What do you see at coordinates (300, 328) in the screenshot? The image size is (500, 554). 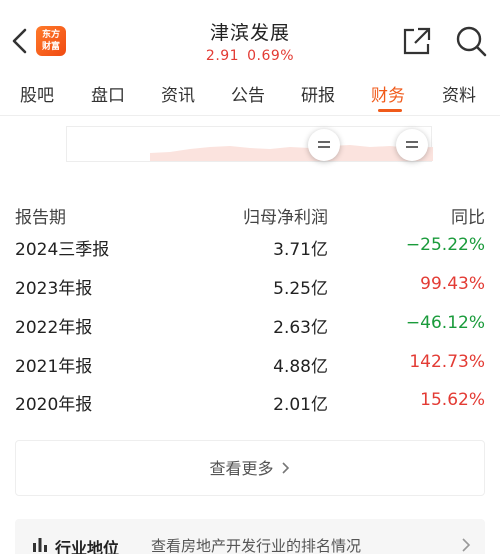 I see `row-profit: 2.63亿` at bounding box center [300, 328].